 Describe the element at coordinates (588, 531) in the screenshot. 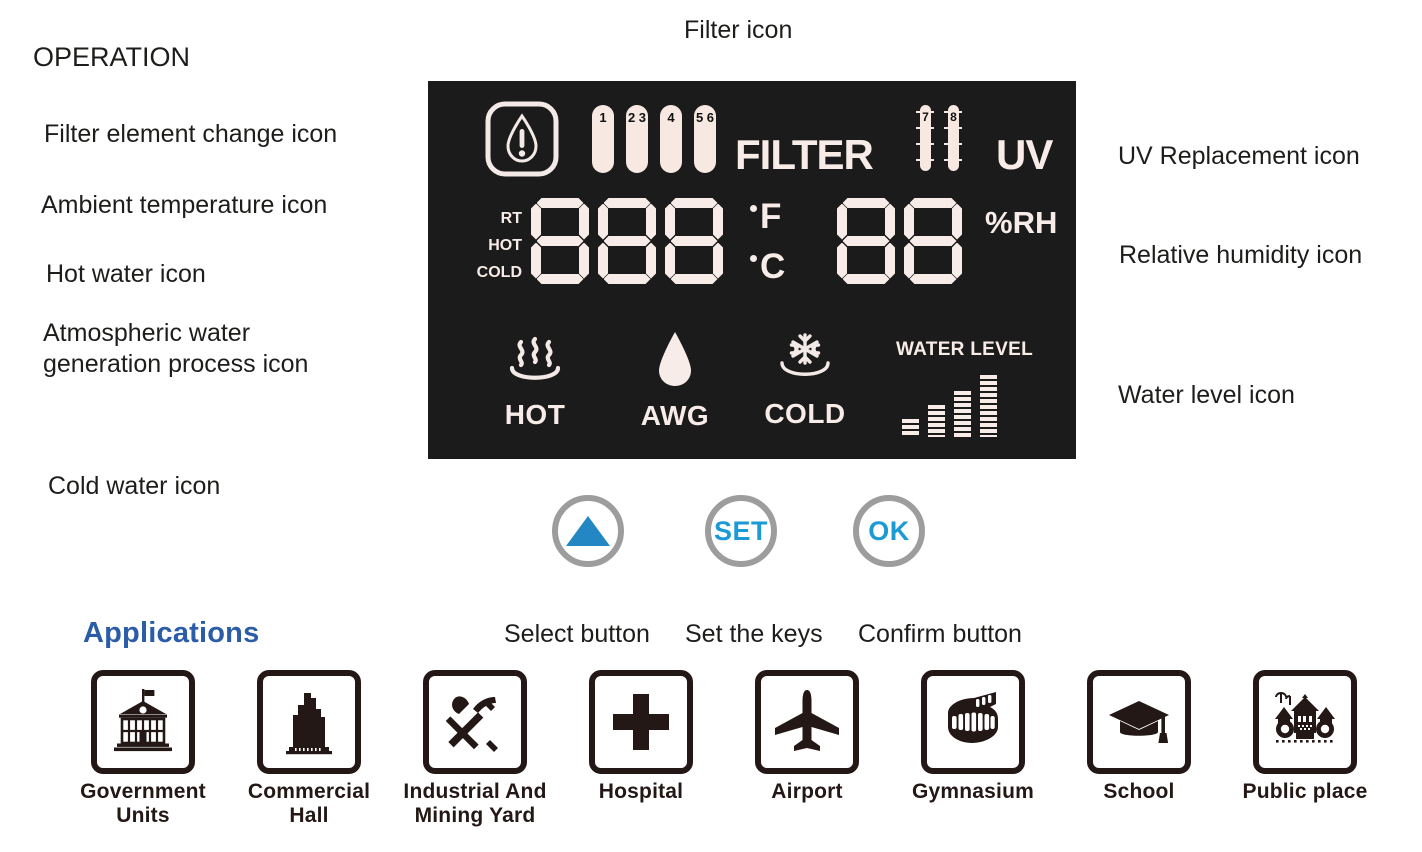

I see `up-button` at that location.